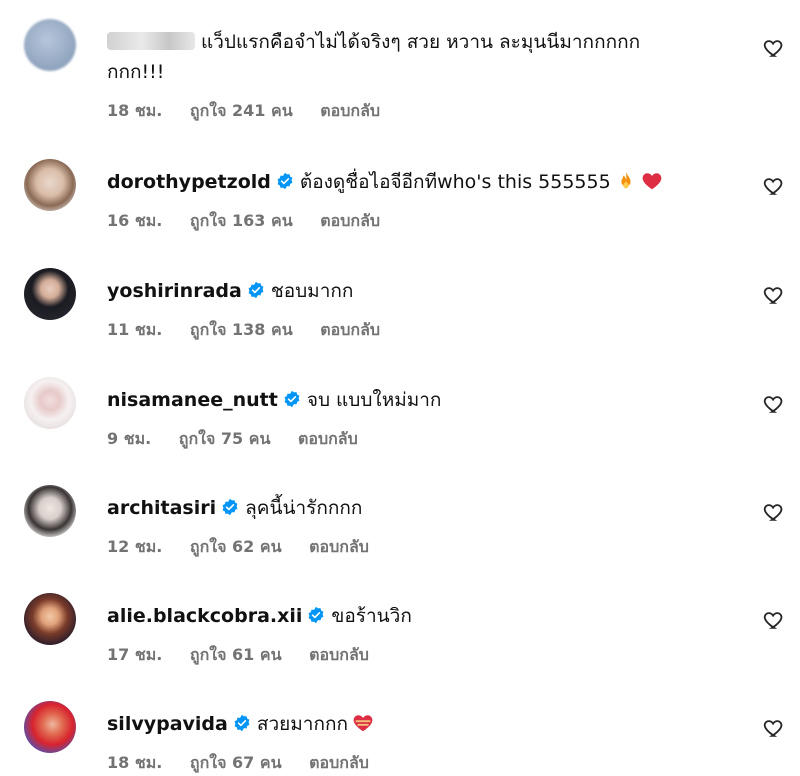  What do you see at coordinates (136, 72) in the screenshot?
I see `comment-text-continued: กกก!!!` at bounding box center [136, 72].